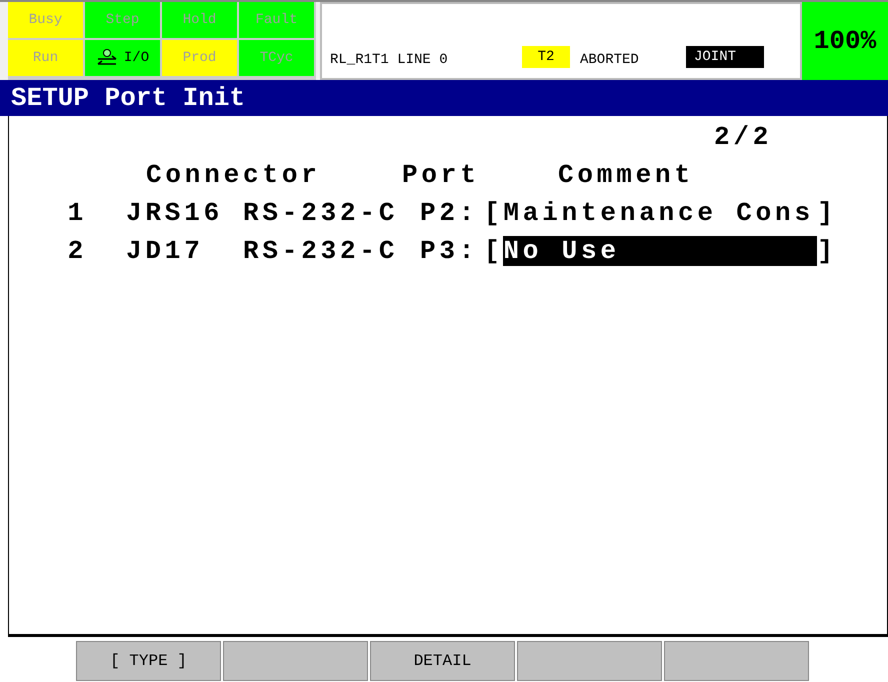 Image resolution: width=888 pixels, height=682 pixels. I want to click on column-header: Comment, so click(626, 175).